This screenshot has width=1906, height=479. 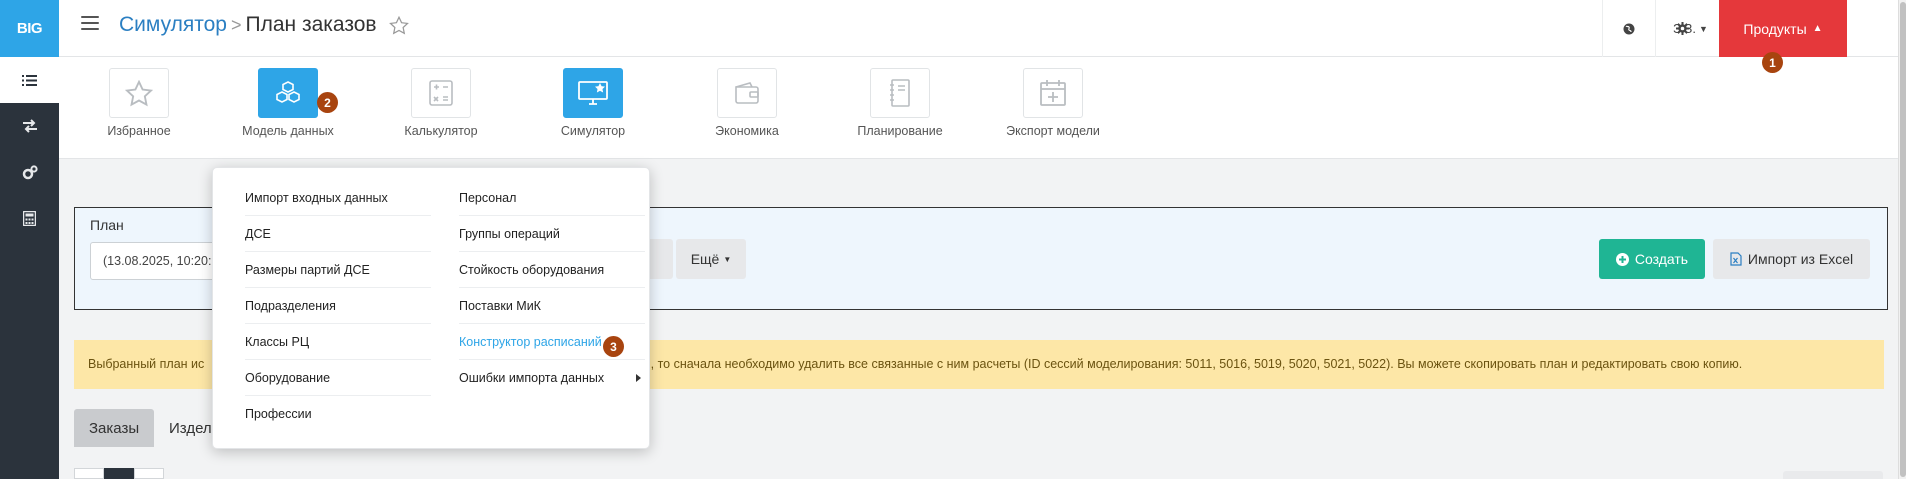 What do you see at coordinates (1053, 131) in the screenshot?
I see `tile-label: Экспорт модели` at bounding box center [1053, 131].